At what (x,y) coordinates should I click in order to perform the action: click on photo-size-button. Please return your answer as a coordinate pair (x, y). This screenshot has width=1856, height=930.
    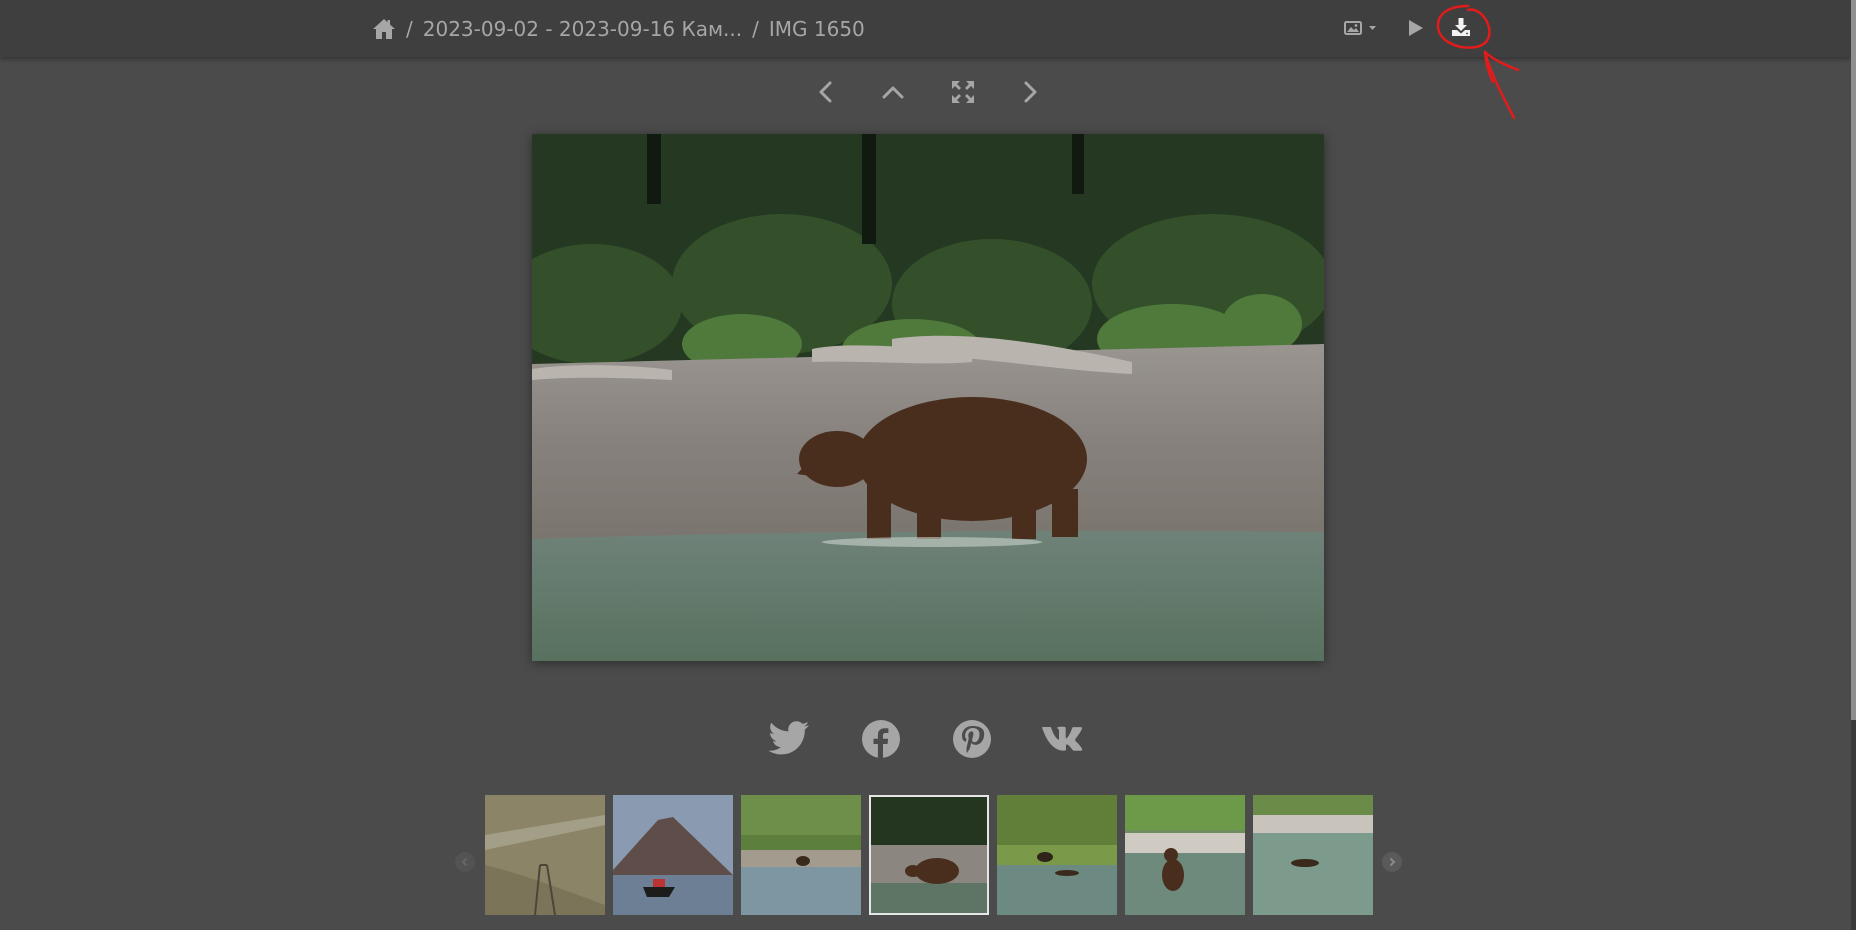
    Looking at the image, I should click on (1361, 28).